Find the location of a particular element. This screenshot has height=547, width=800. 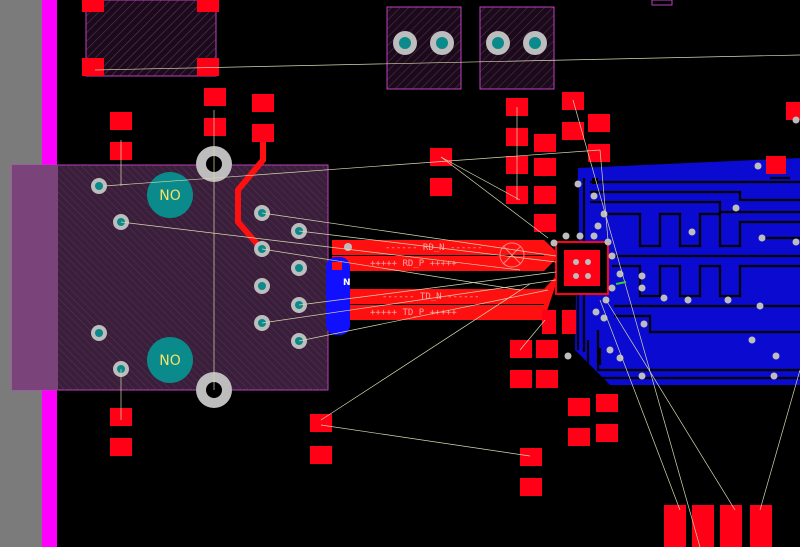

trace-label-td-p: +++++ TD_P +++++ is located at coordinates (413, 313).